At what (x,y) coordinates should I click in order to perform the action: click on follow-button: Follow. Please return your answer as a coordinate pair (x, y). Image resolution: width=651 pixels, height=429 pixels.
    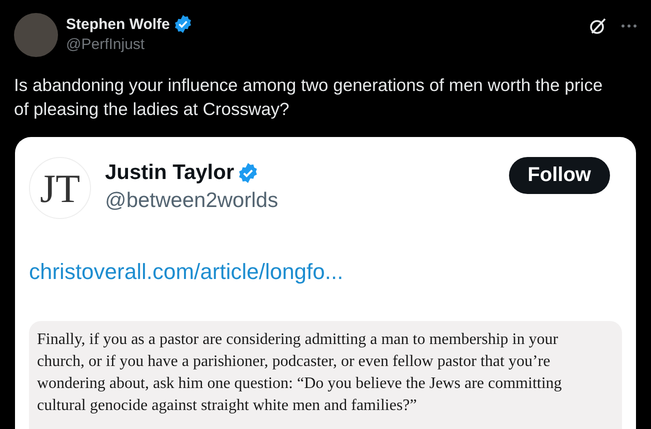
    Looking at the image, I should click on (559, 175).